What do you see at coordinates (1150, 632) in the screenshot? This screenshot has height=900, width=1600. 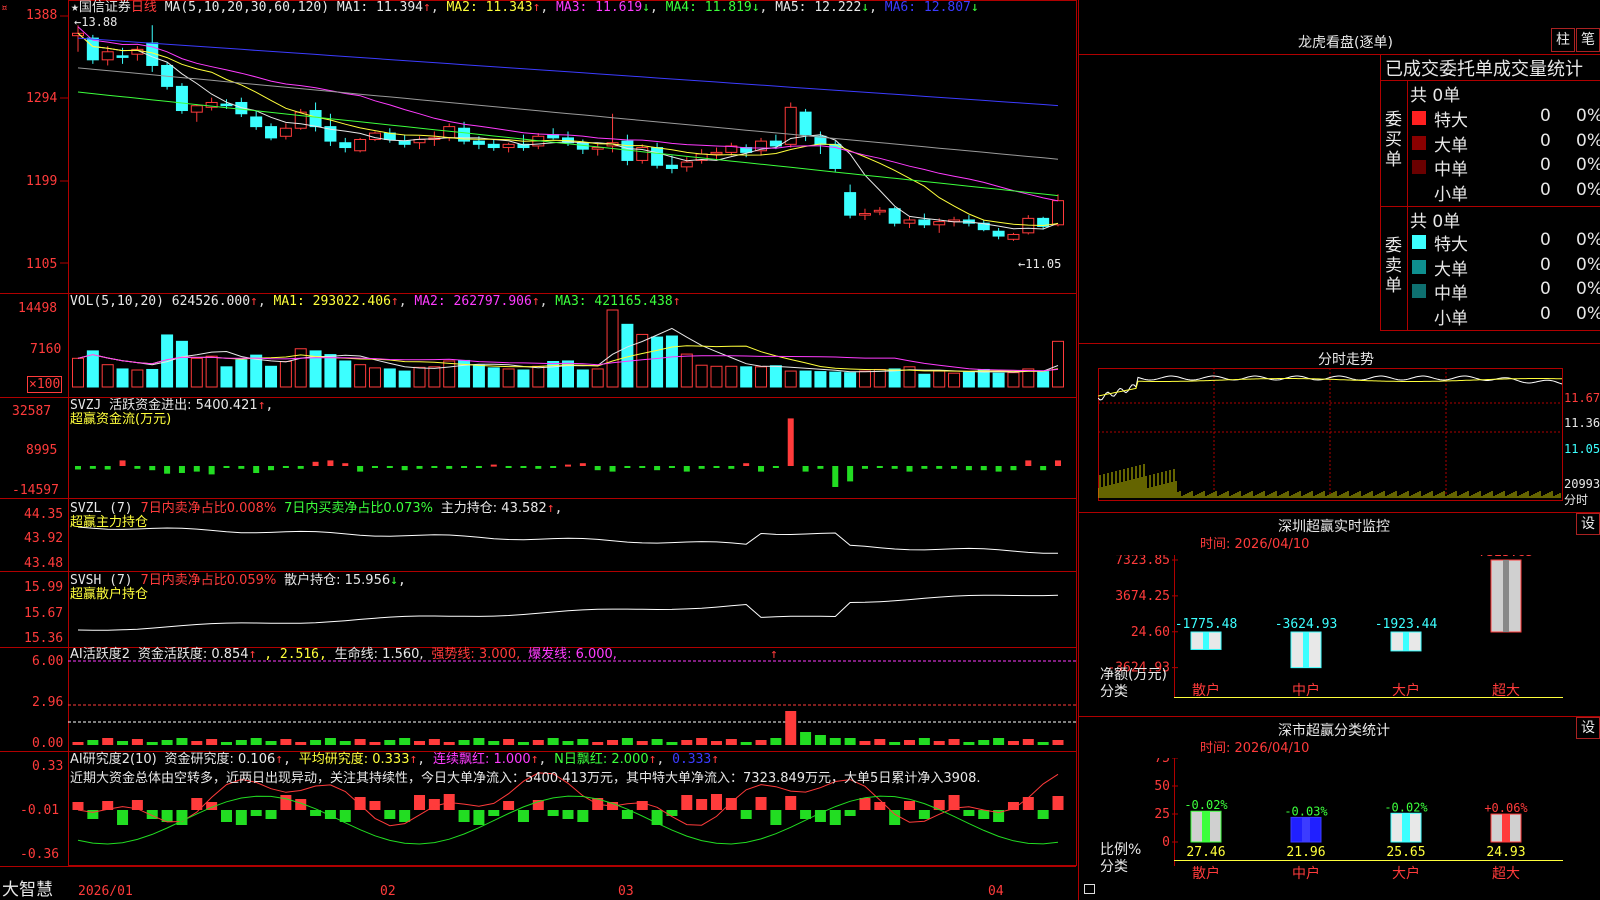 I see `monitor1-axis-label: 24.60` at bounding box center [1150, 632].